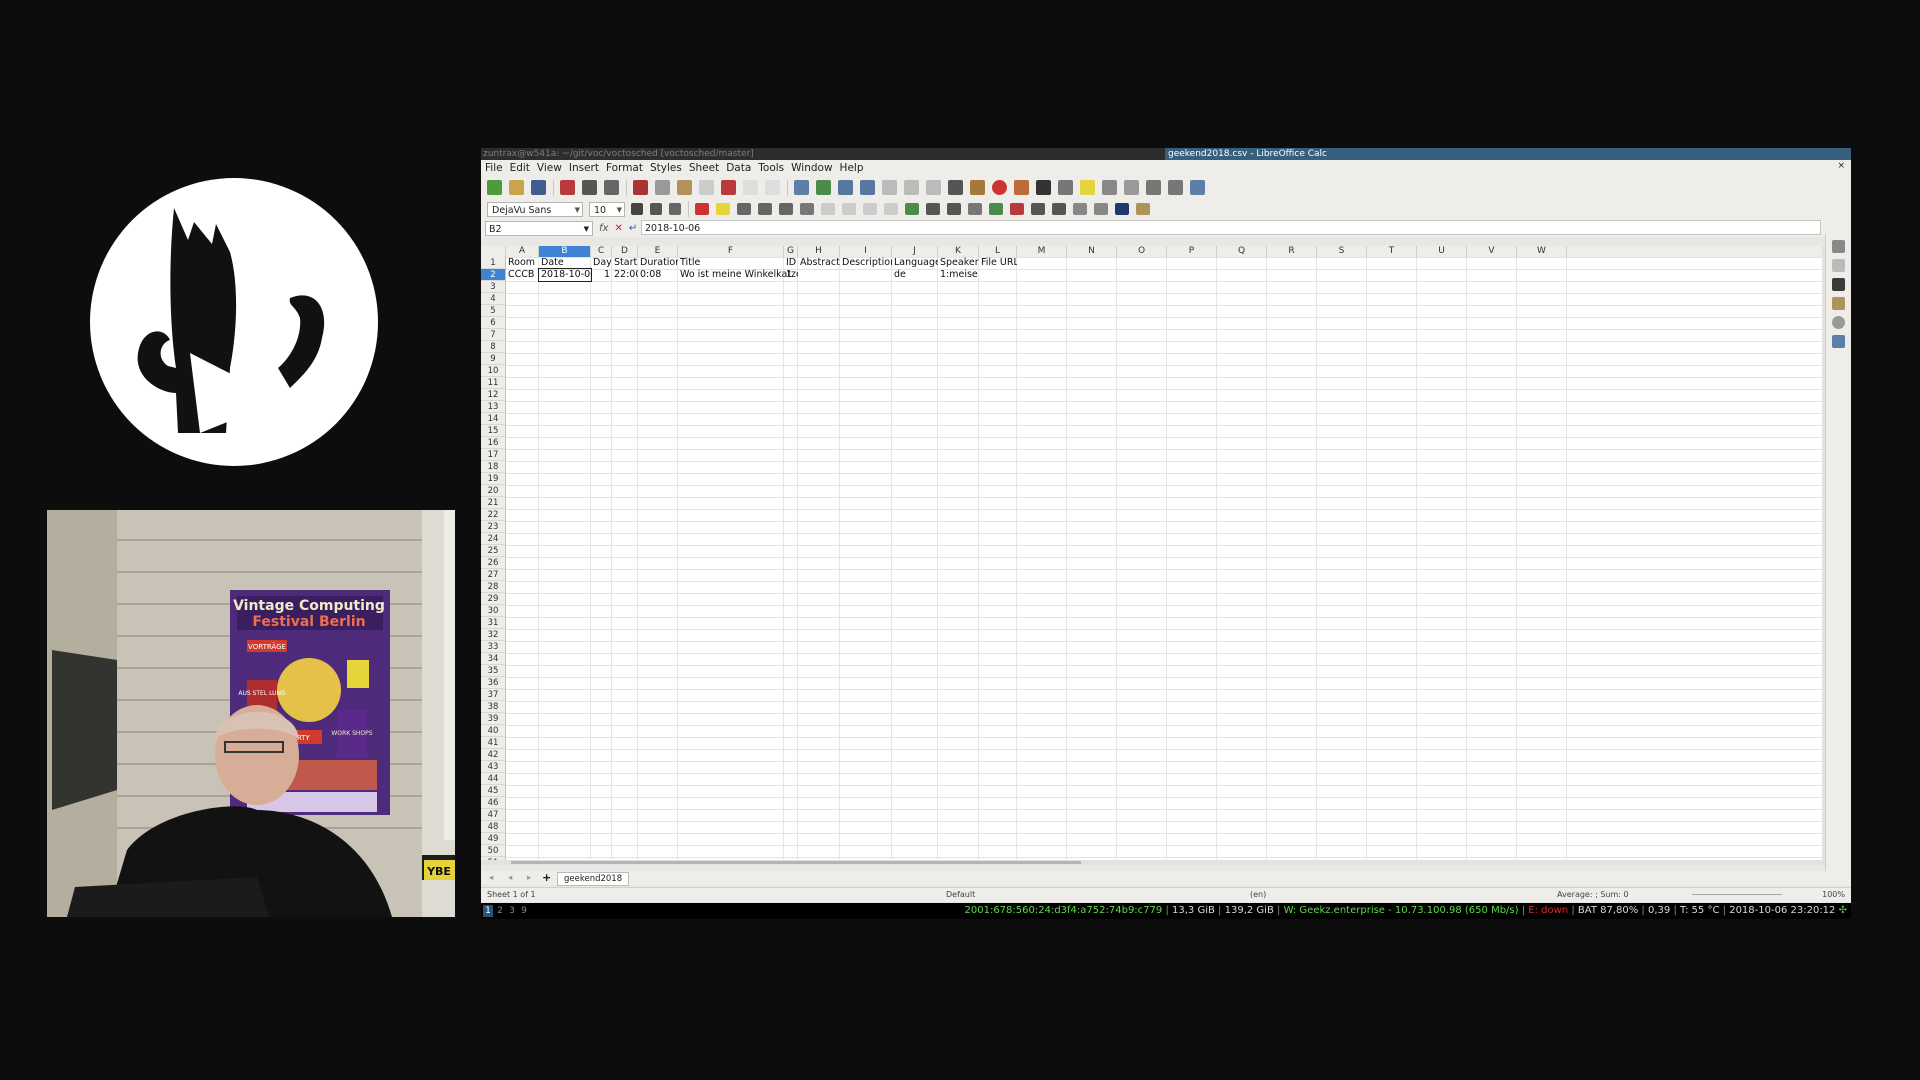 The height and width of the screenshot is (1080, 1920). Describe the element at coordinates (640, 187) in the screenshot. I see `cut-icon` at that location.